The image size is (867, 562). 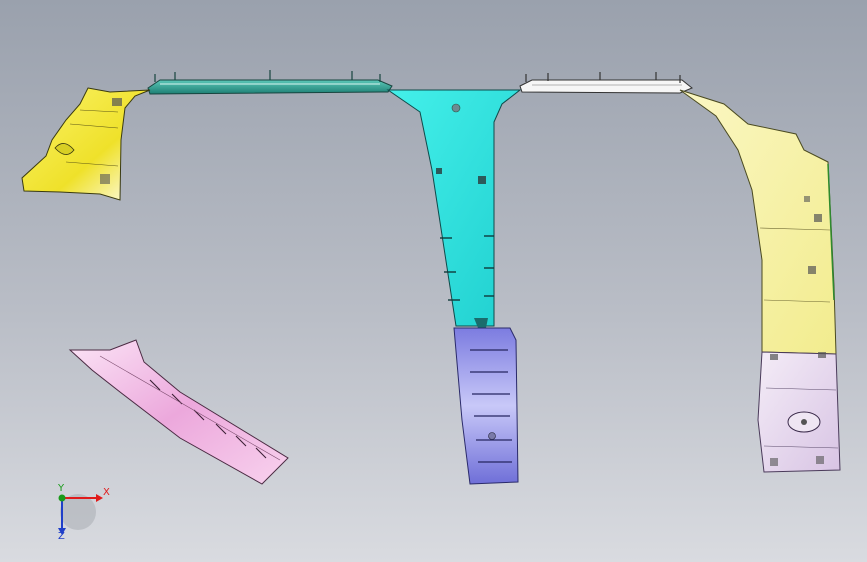 I want to click on y-axis-label: Y, so click(x=61, y=488).